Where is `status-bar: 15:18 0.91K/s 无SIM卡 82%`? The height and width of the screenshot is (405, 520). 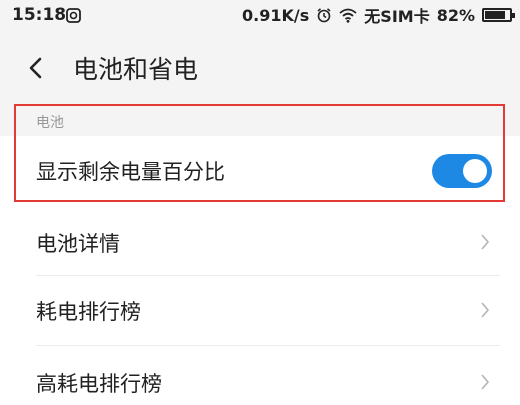
status-bar: 15:18 0.91K/s 无SIM卡 82% is located at coordinates (260, 15).